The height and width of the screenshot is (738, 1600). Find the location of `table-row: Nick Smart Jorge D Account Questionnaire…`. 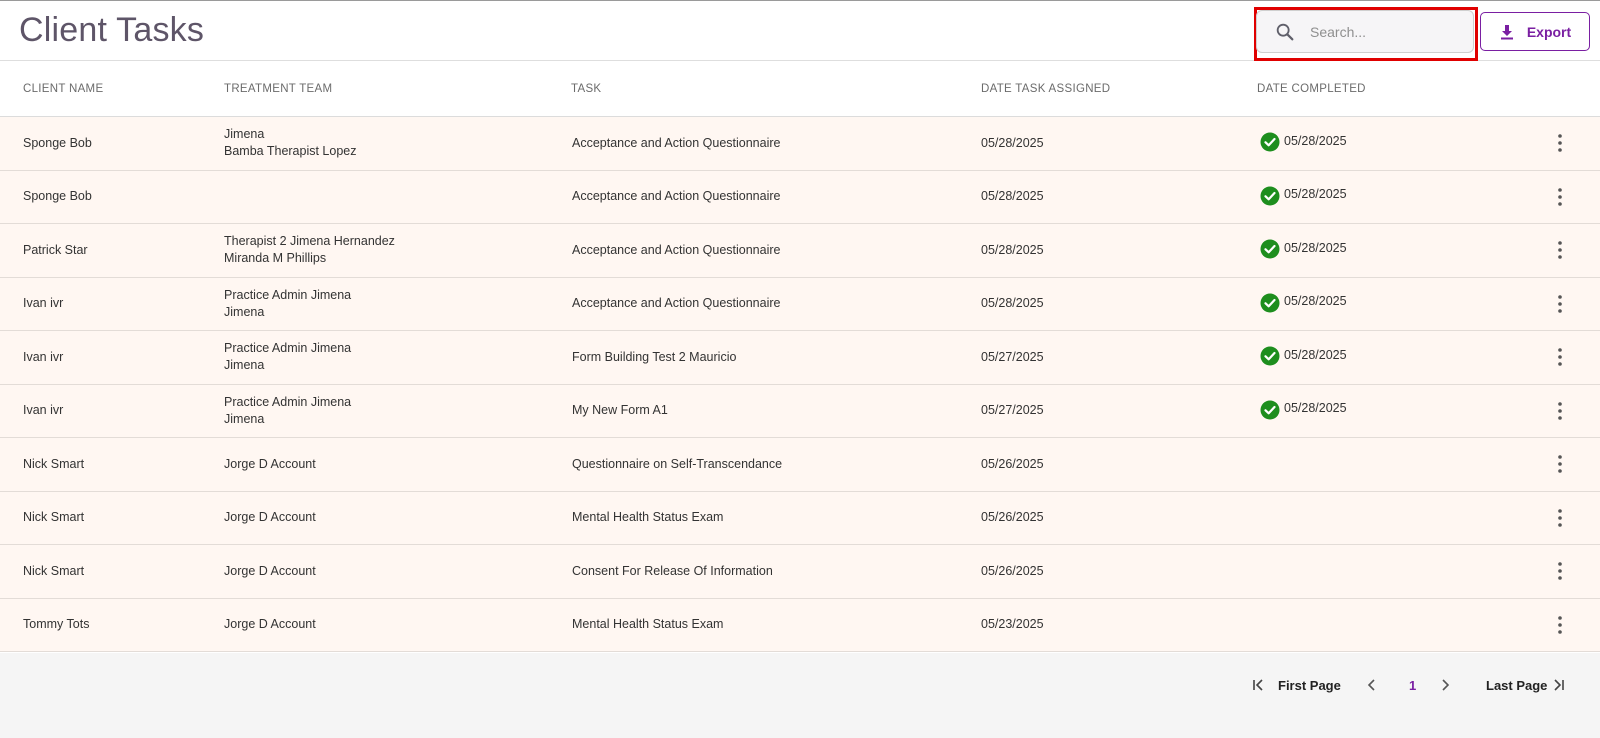

table-row: Nick Smart Jorge D Account Questionnaire… is located at coordinates (800, 465).